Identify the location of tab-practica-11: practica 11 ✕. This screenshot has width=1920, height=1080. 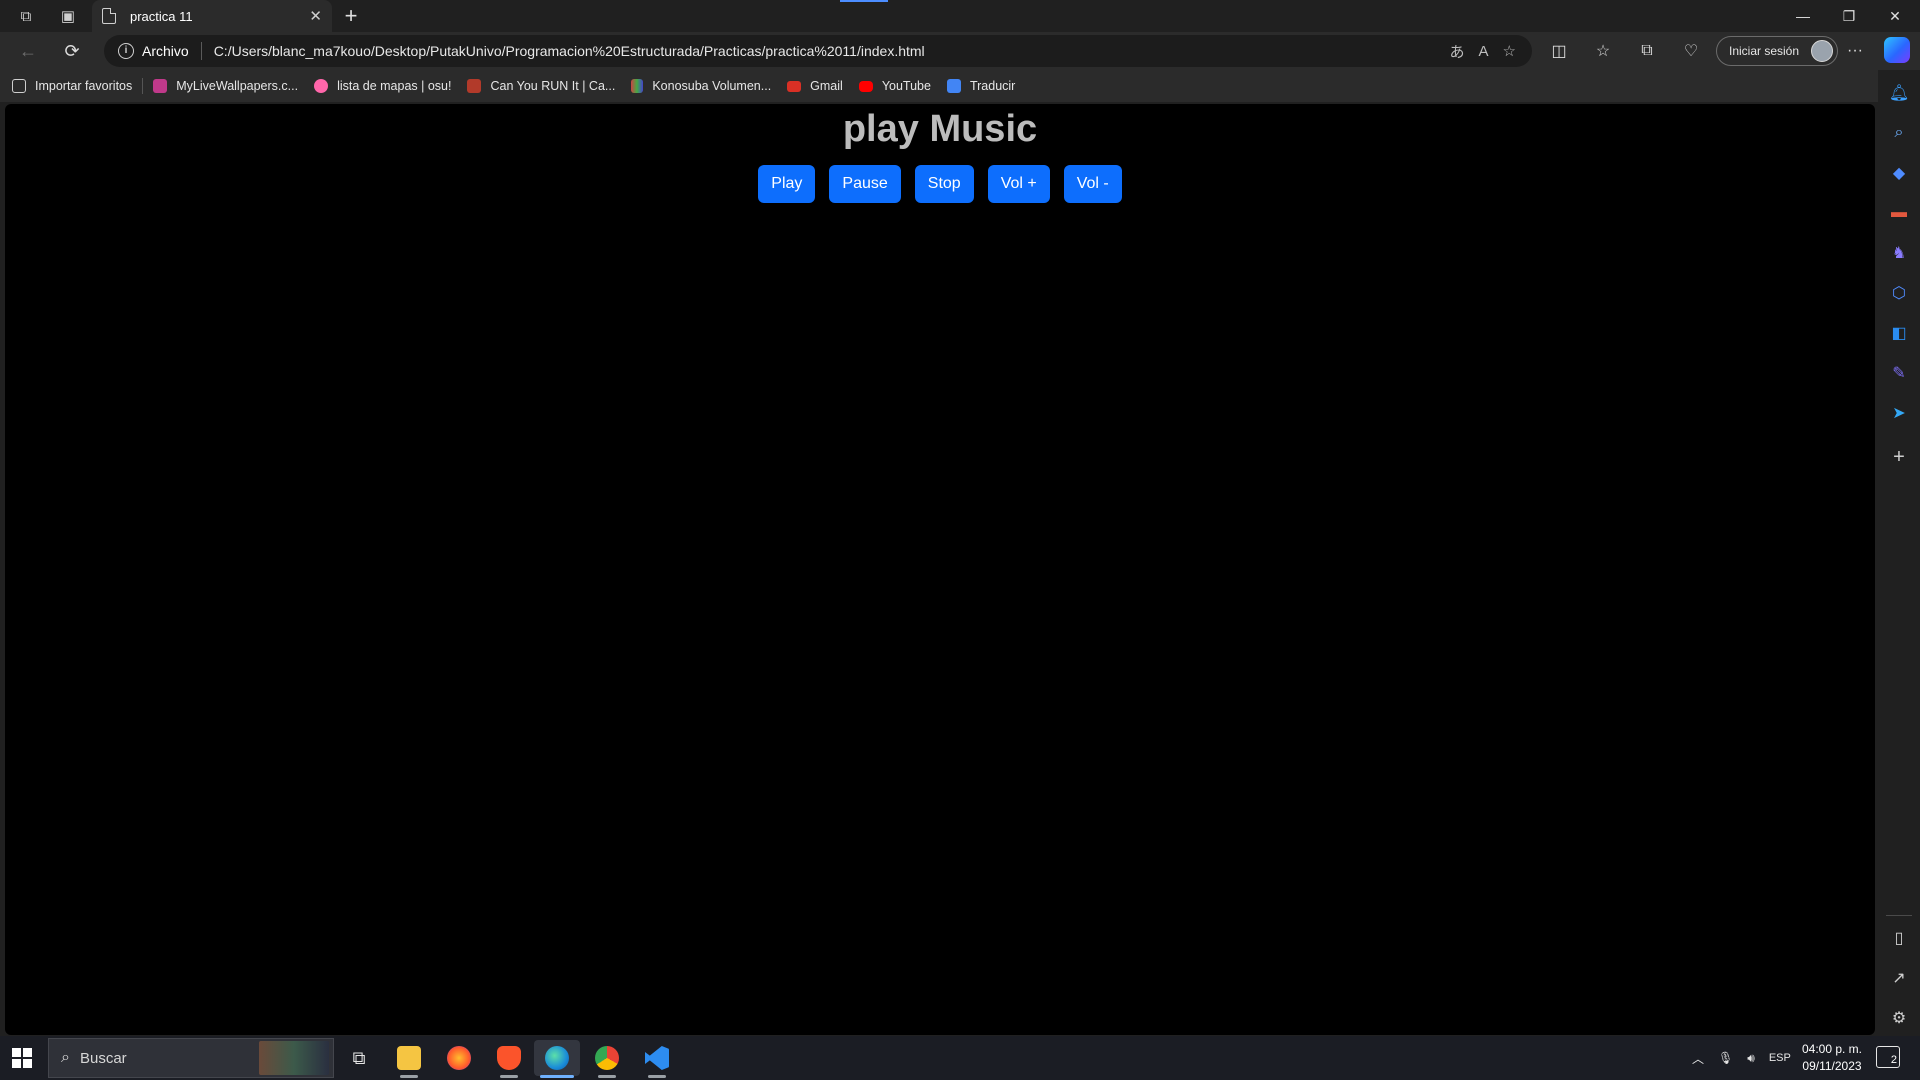
(212, 16).